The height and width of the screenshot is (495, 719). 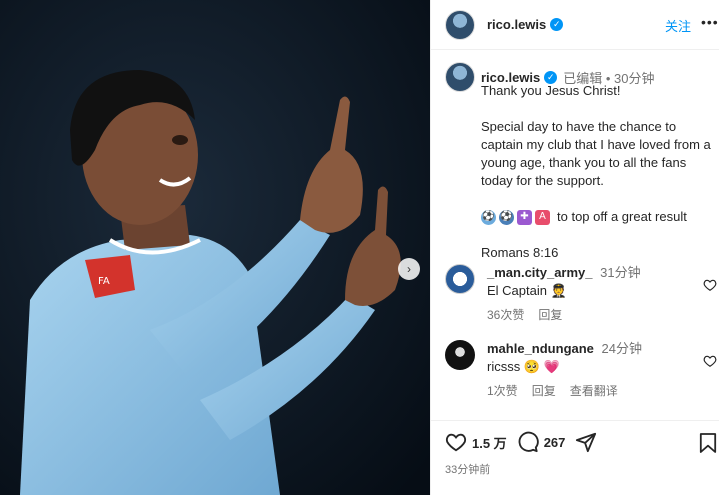 I want to click on comment-likes: 36次赞, so click(x=505, y=314).